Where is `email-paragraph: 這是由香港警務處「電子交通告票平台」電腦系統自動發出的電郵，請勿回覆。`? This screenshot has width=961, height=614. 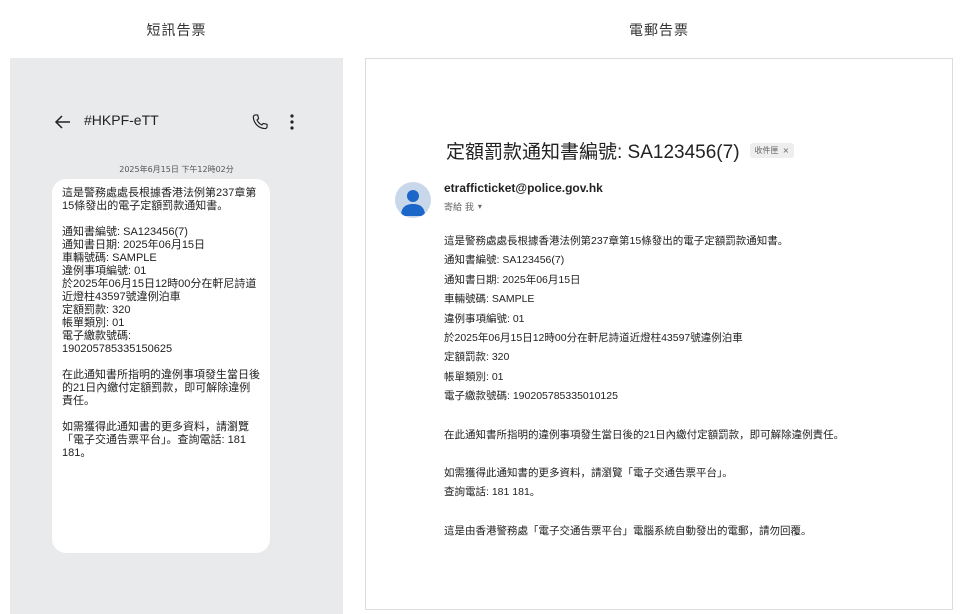 email-paragraph: 這是由香港警務處「電子交通告票平台」電腦系統自動發出的電郵，請勿回覆。 is located at coordinates (628, 530).